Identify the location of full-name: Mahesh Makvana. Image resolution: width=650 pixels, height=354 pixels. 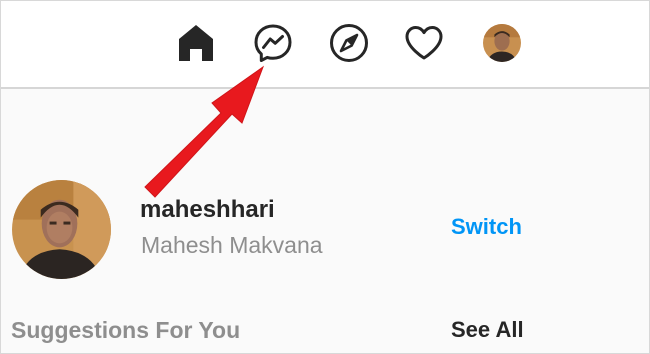
(232, 245).